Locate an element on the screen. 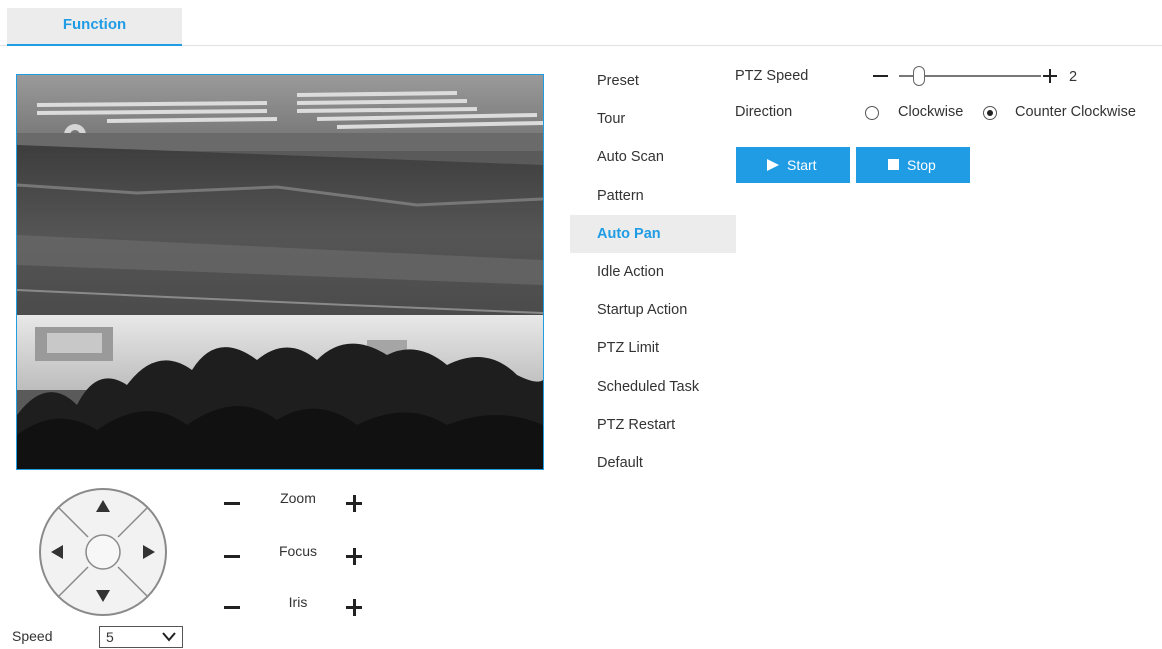 The height and width of the screenshot is (649, 1162). menu-item-preset: Preset is located at coordinates (653, 81).